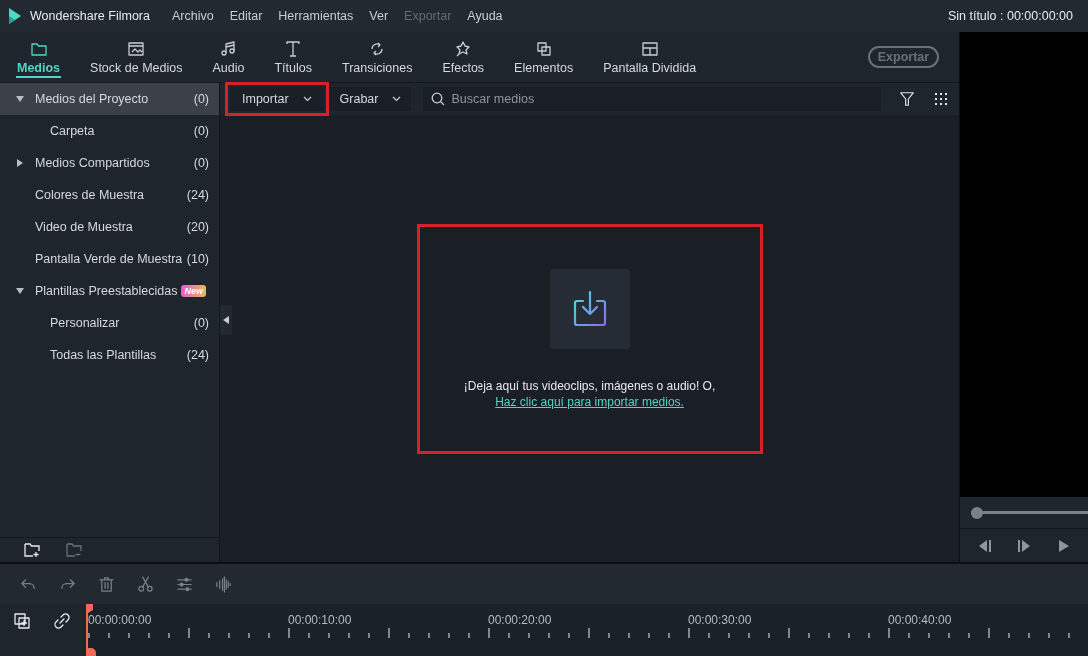 The image size is (1088, 656). What do you see at coordinates (109, 131) in the screenshot?
I see `sidebar-item: Carpeta (0)` at bounding box center [109, 131].